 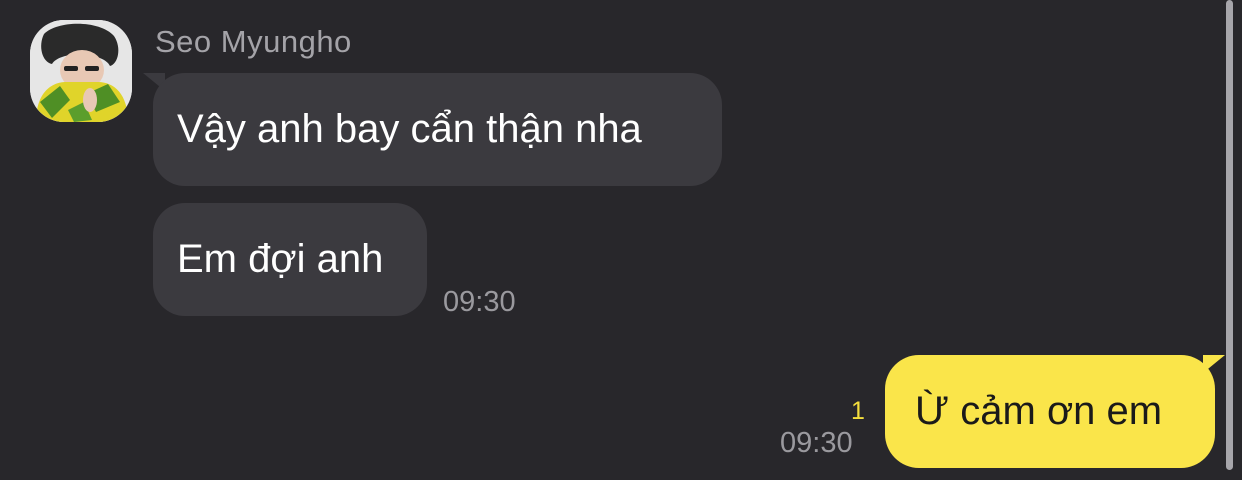 I want to click on unread-count-badge: 1, so click(x=858, y=411).